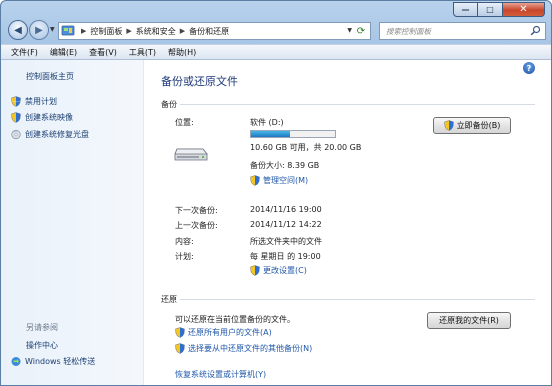  What do you see at coordinates (103, 52) in the screenshot?
I see `menu-view: 查看(V)` at bounding box center [103, 52].